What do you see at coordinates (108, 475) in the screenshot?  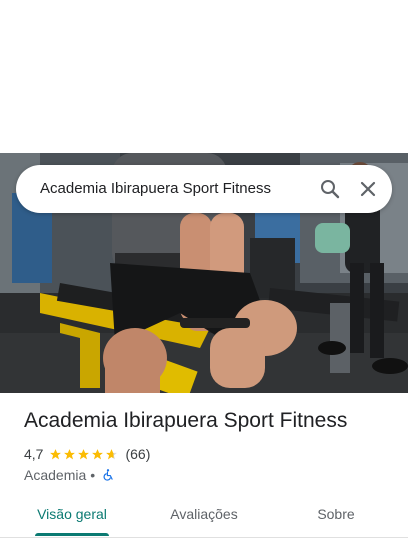 I see `wheelchair-icon` at bounding box center [108, 475].